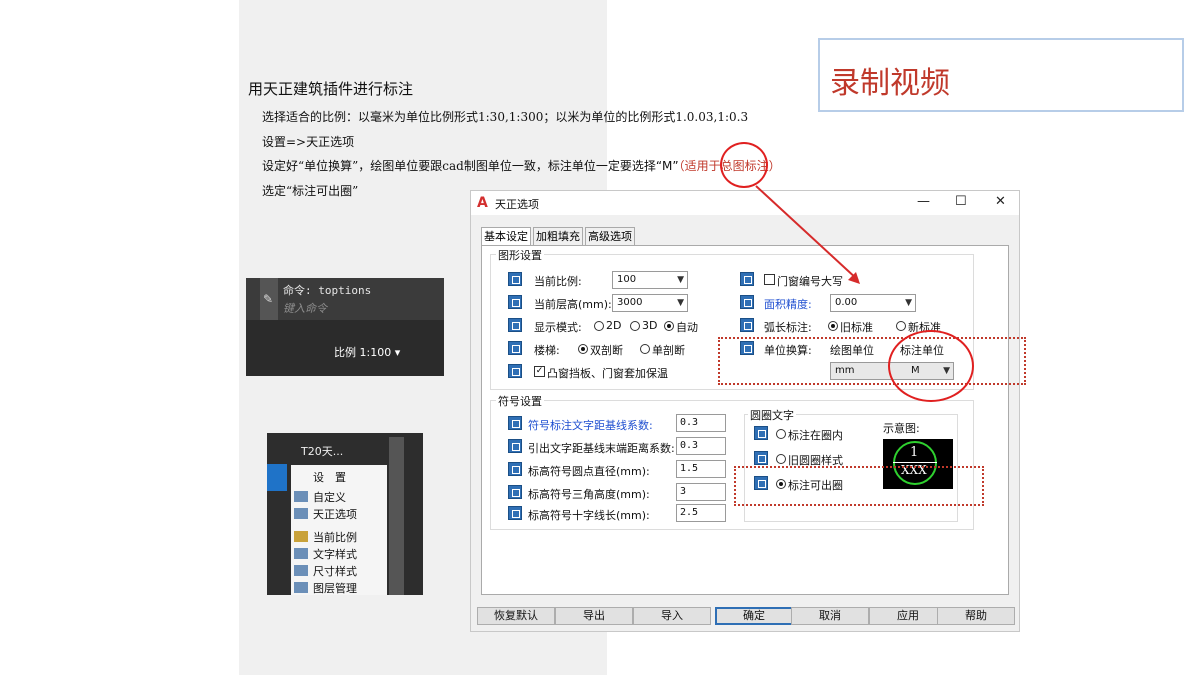  What do you see at coordinates (610, 236) in the screenshot?
I see `tab-advanced: 高级选项` at bounding box center [610, 236].